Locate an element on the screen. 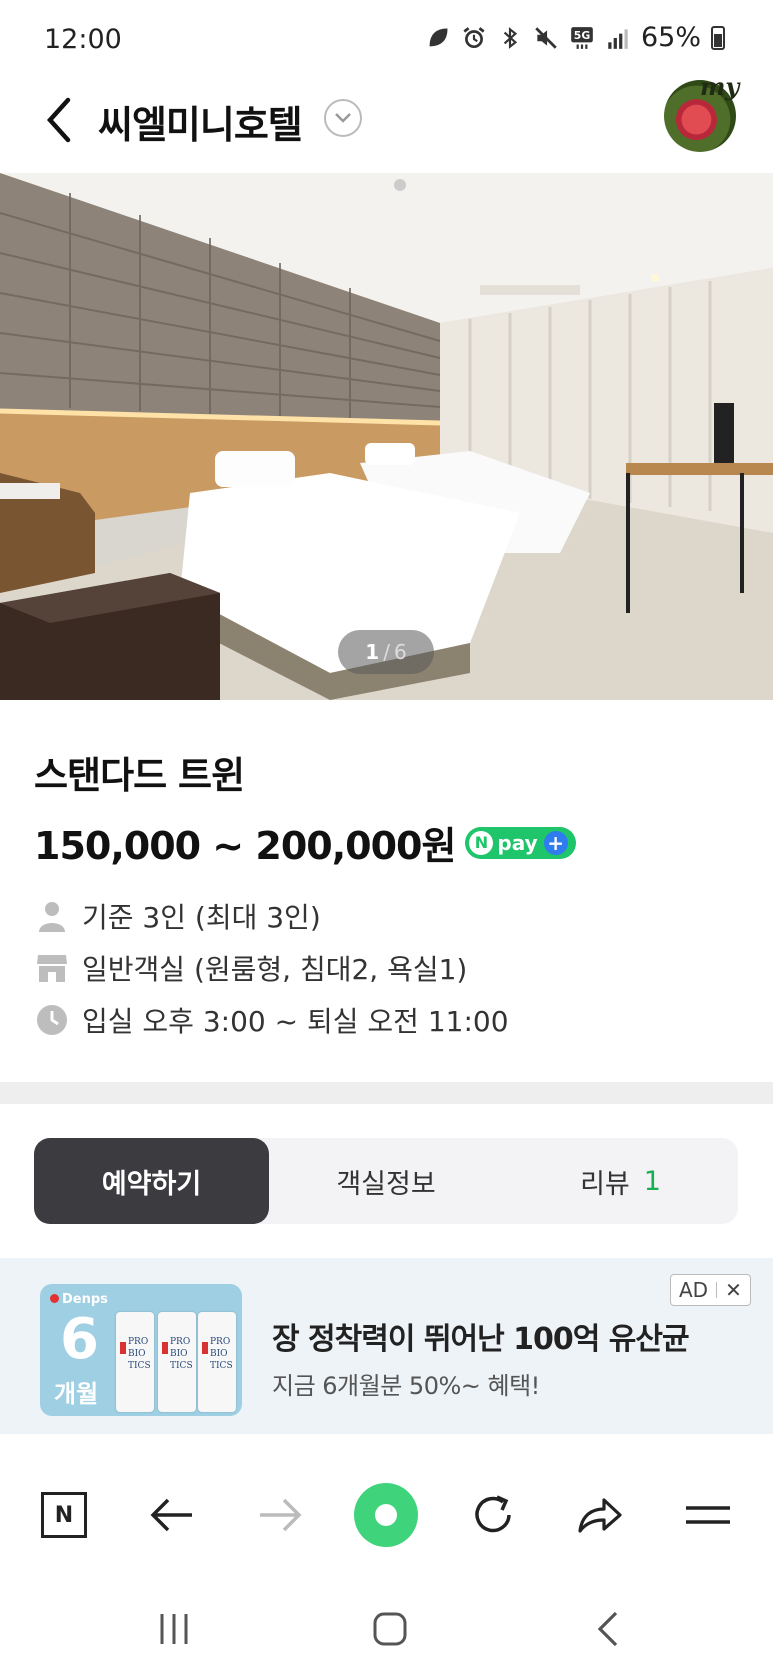 The height and width of the screenshot is (1675, 773). ad-brand-logo: Denps is located at coordinates (79, 1299).